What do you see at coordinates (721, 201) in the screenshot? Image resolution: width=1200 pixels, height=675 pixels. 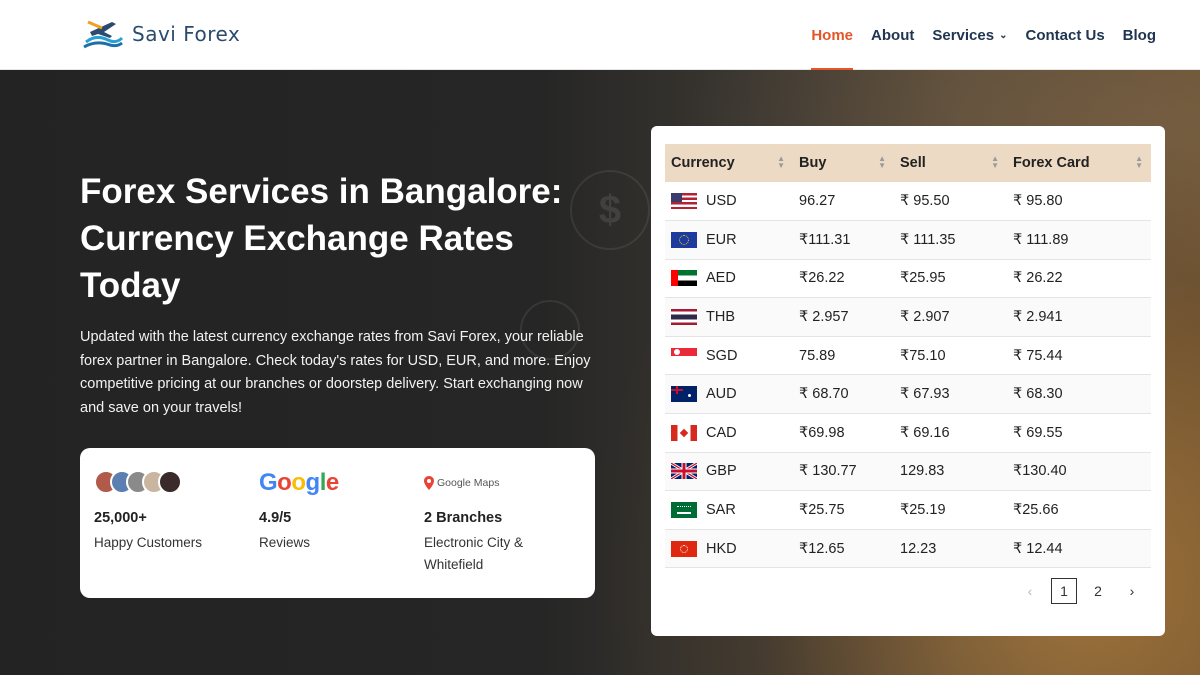 I see `currency-code: USD` at bounding box center [721, 201].